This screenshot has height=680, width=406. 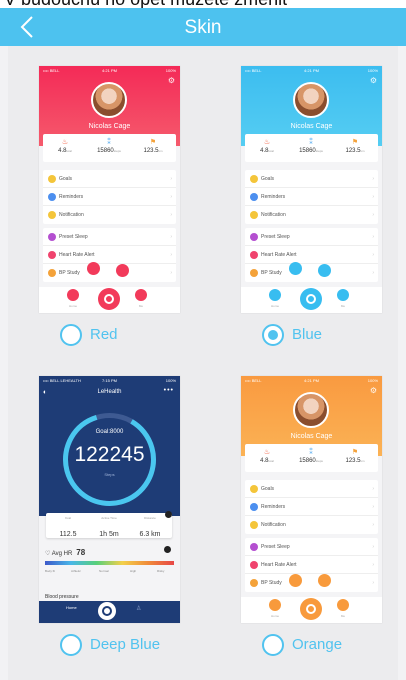 I want to click on skin-label: Deep Blue, so click(x=125, y=644).